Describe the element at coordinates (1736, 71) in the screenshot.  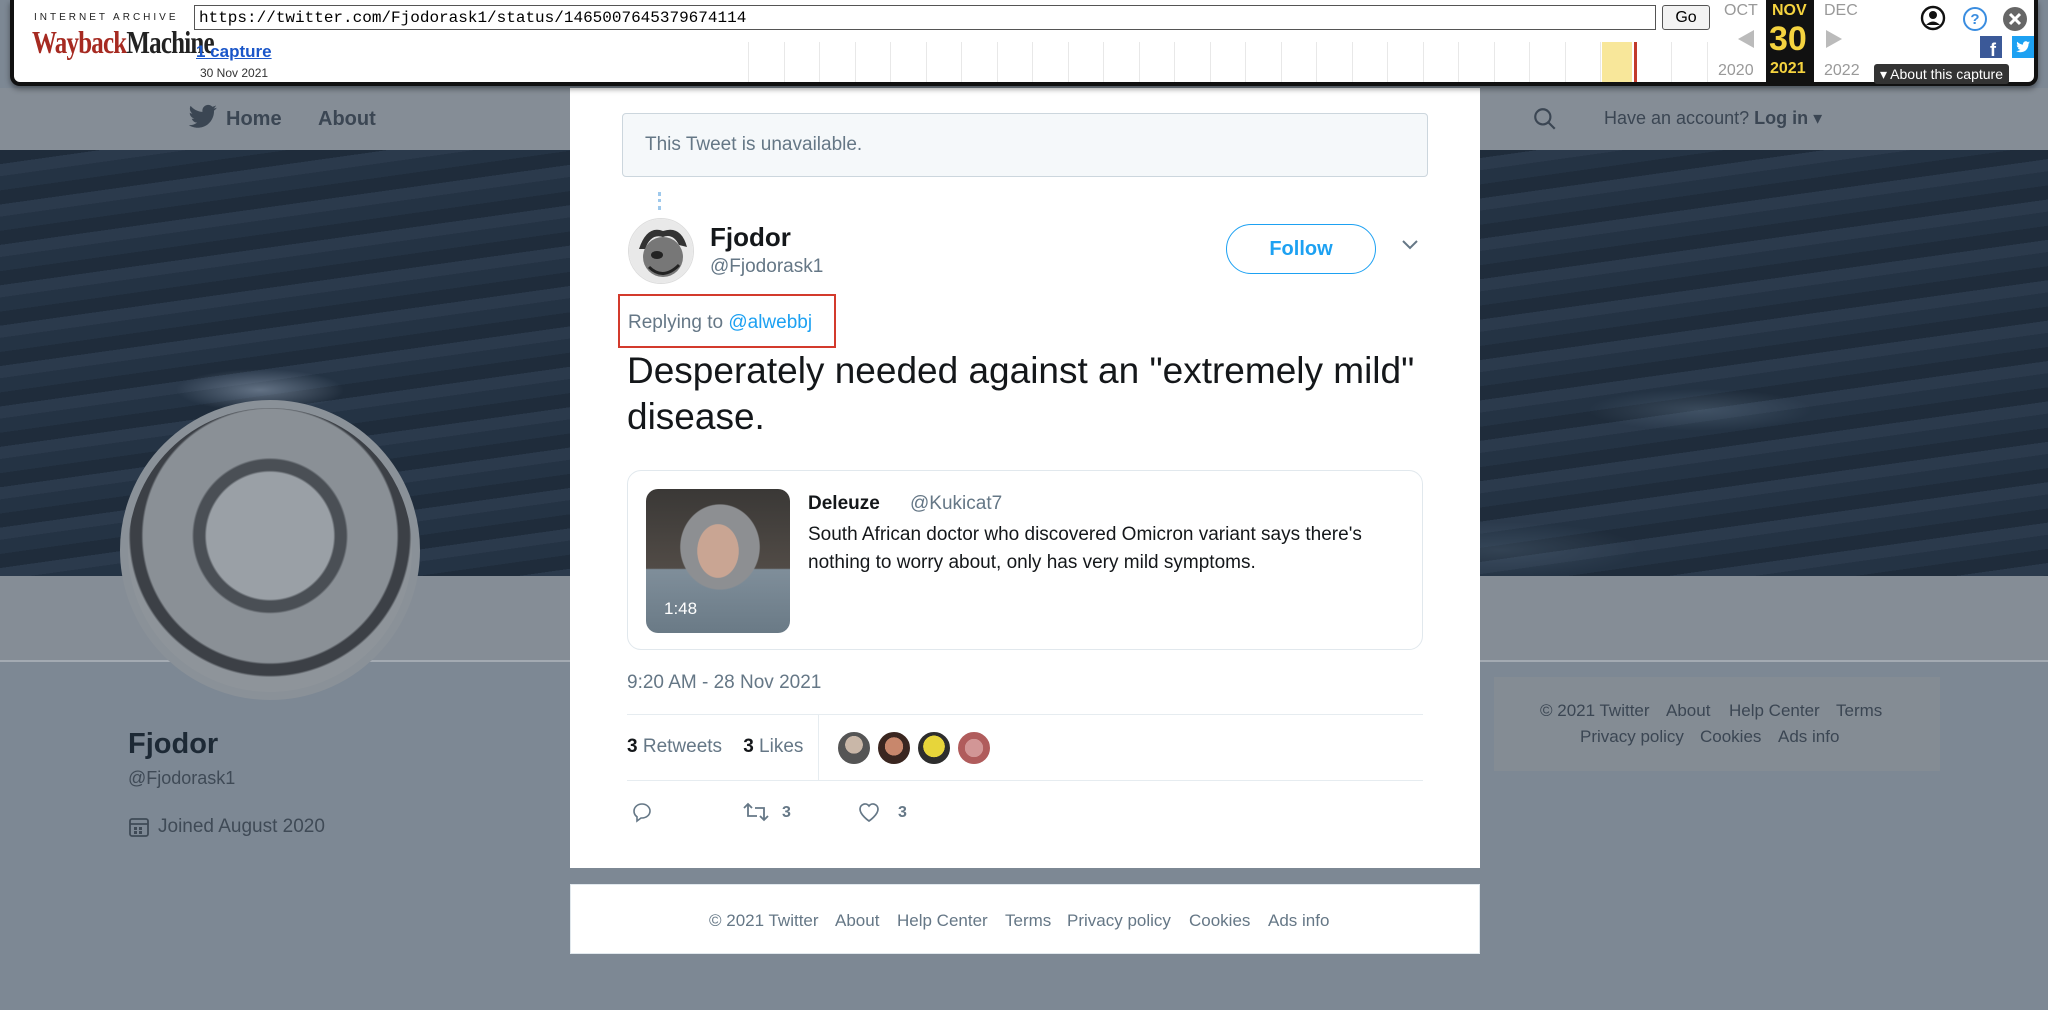
I see `wayback-prev-year: 2020` at that location.